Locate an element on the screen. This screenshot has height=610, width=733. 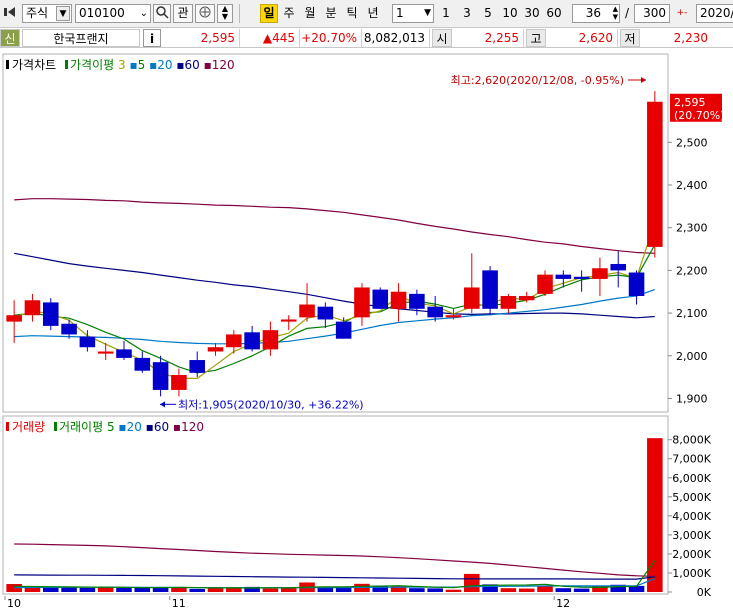
price-tick-label: 1,900 is located at coordinates (692, 398).